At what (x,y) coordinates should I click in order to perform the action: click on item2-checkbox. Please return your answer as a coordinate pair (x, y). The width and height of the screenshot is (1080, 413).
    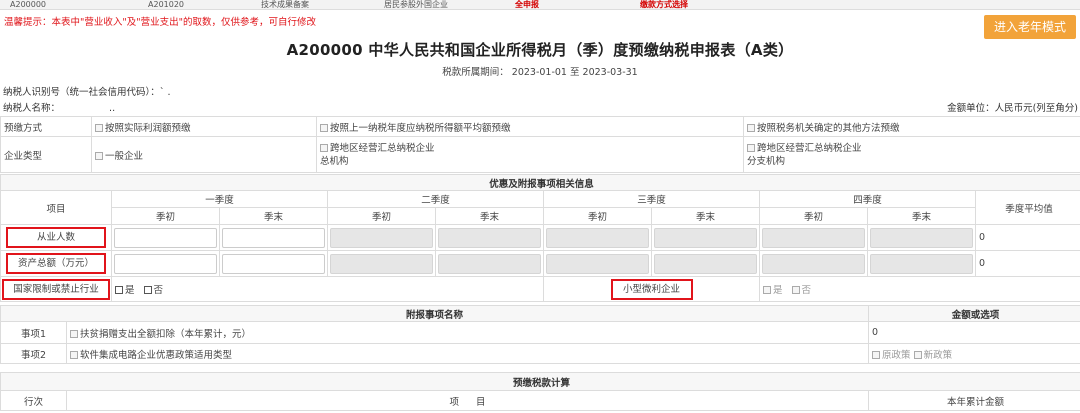
    Looking at the image, I should click on (74, 354).